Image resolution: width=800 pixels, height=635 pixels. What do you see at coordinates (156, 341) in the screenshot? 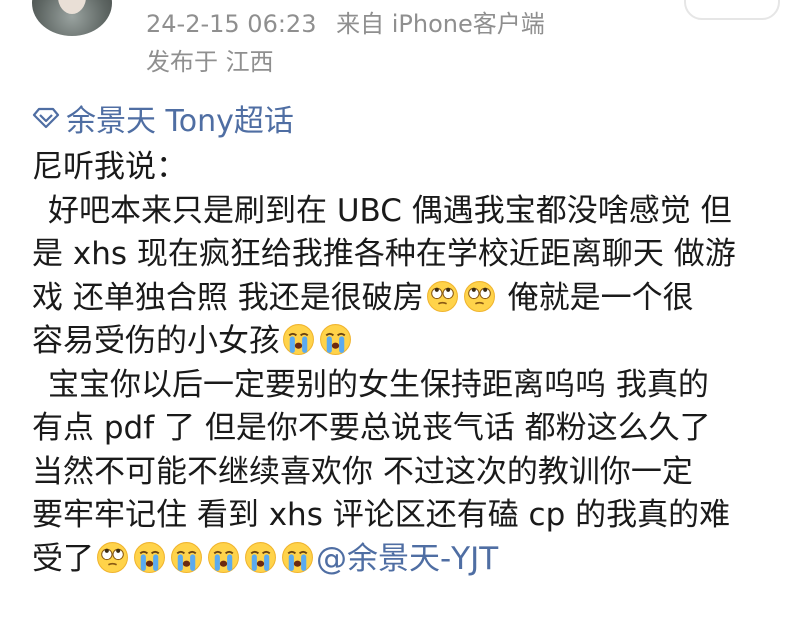
I see `post-line-text: 容易受伤的小女孩` at bounding box center [156, 341].